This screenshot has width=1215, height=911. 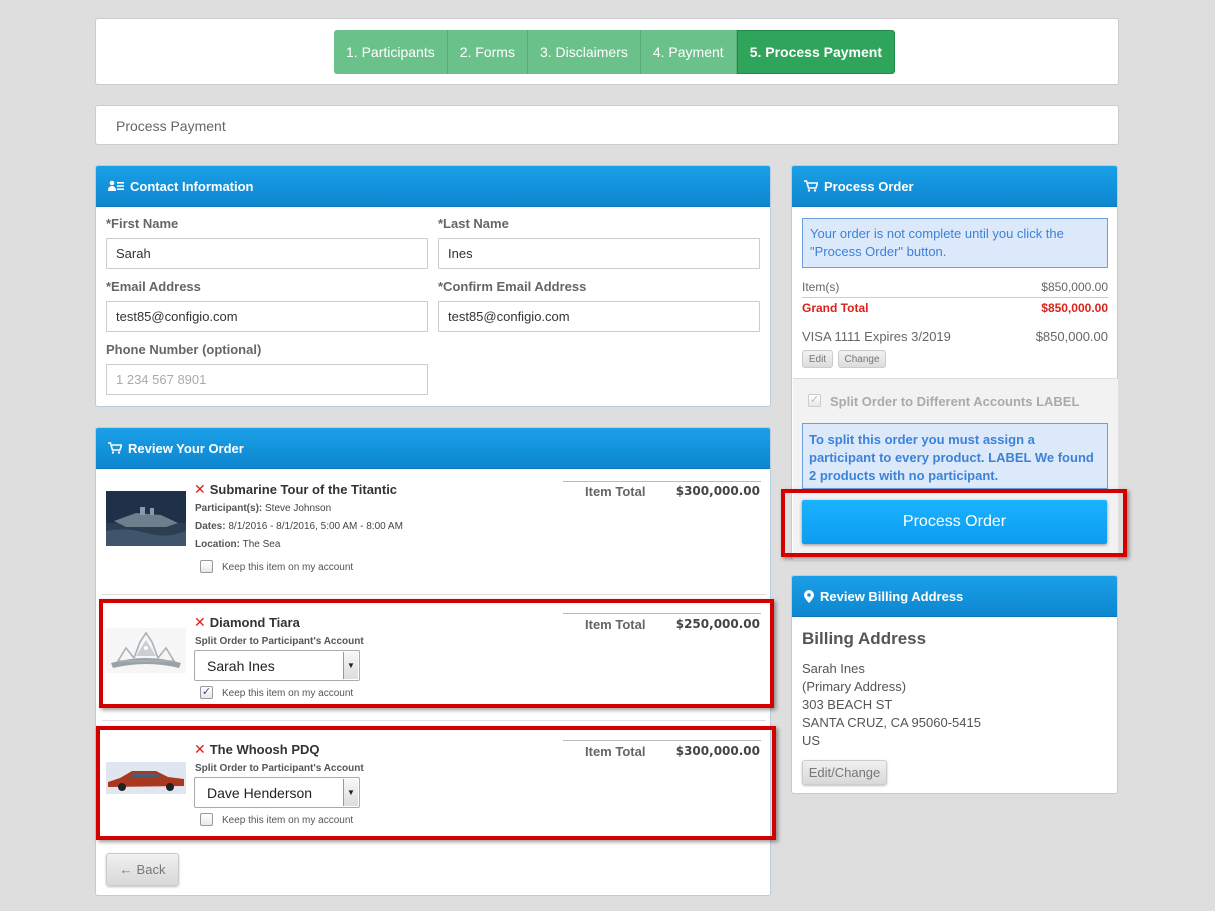 What do you see at coordinates (288, 567) in the screenshot?
I see `keep-item-label: Keep this item on my account` at bounding box center [288, 567].